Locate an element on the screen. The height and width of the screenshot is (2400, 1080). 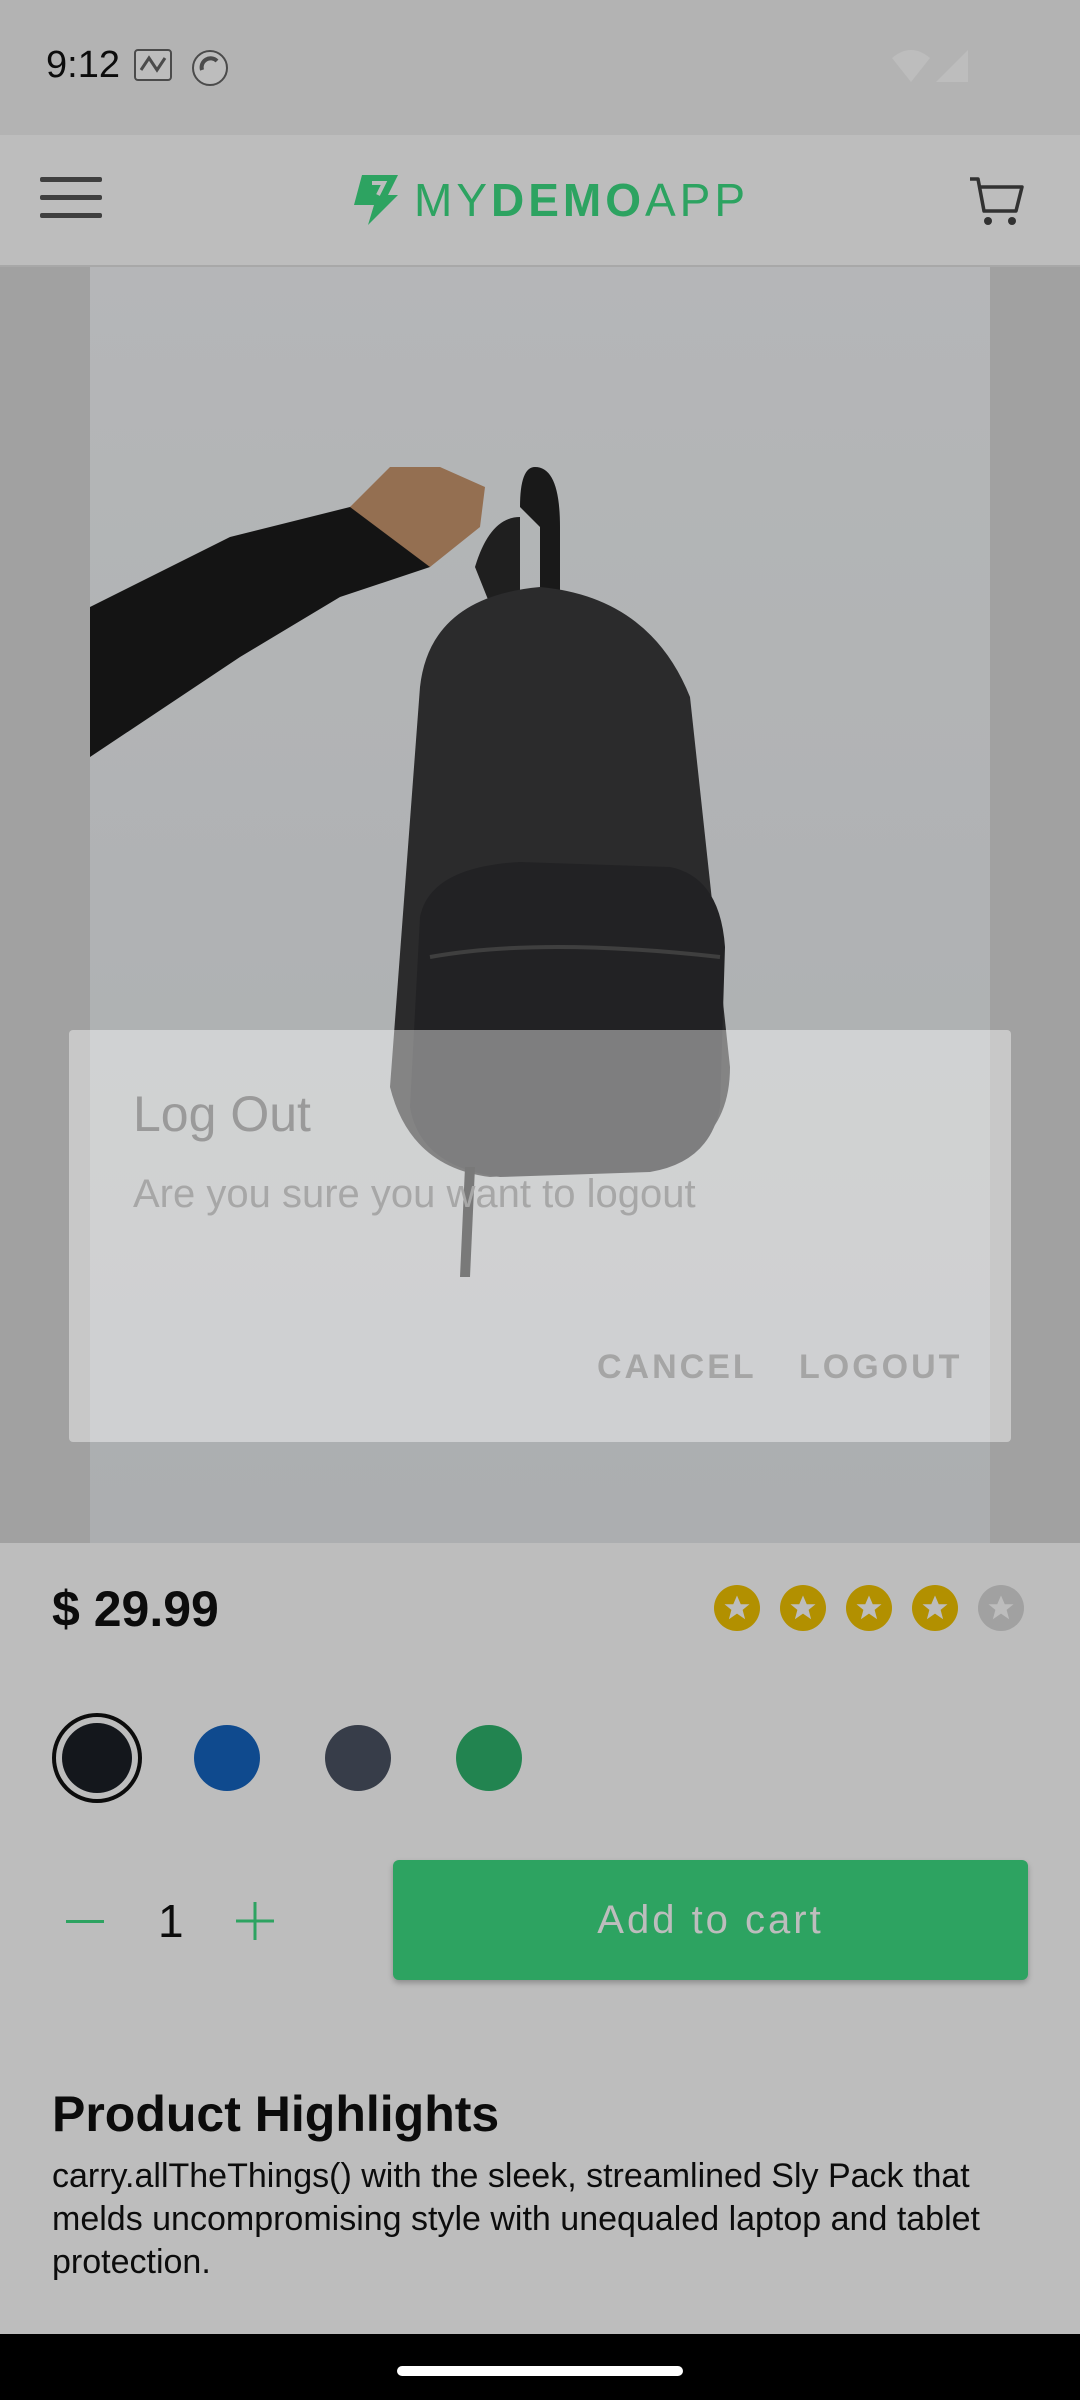
home-gesture-handle is located at coordinates (540, 2371).